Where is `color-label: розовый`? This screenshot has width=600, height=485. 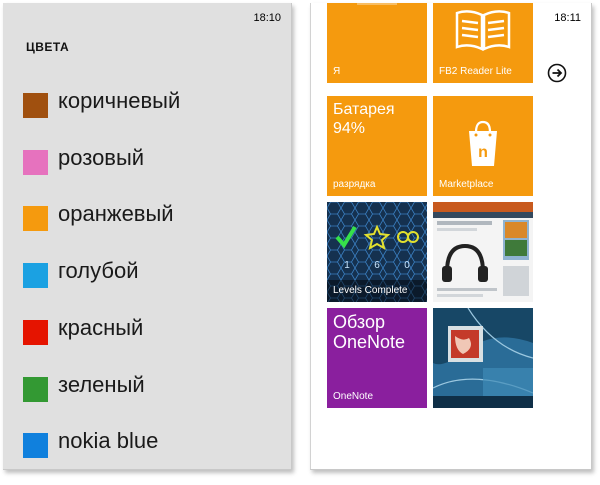 color-label: розовый is located at coordinates (101, 157).